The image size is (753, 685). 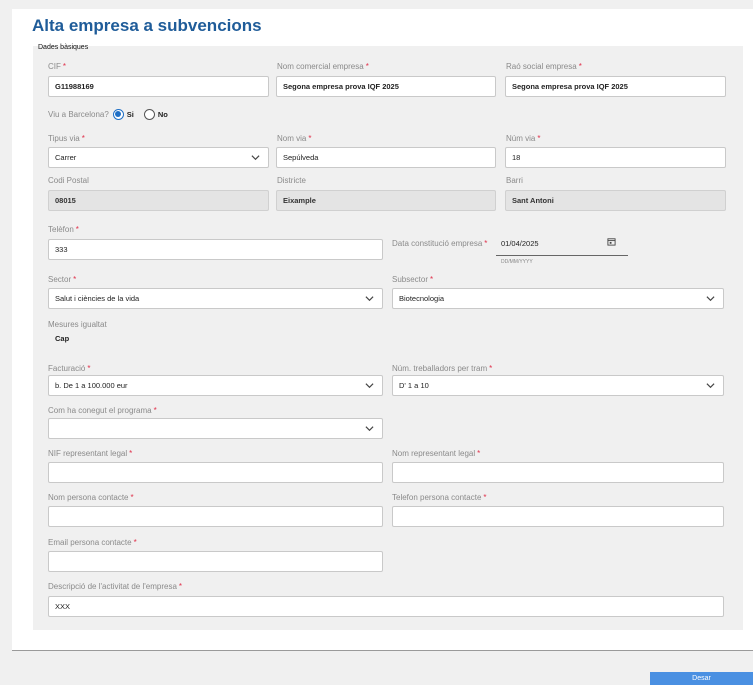 What do you see at coordinates (66, 138) in the screenshot?
I see `tipus-via-label: Tipus via *` at bounding box center [66, 138].